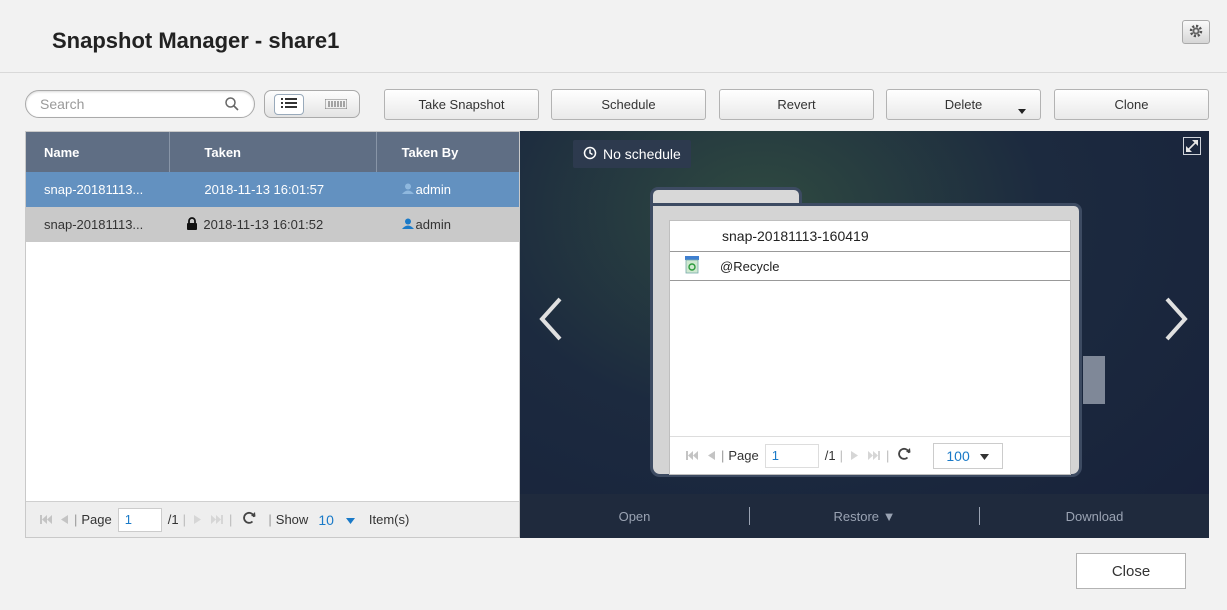  What do you see at coordinates (795, 236) in the screenshot?
I see `snapshot-title: snap-20181113-160419` at bounding box center [795, 236].